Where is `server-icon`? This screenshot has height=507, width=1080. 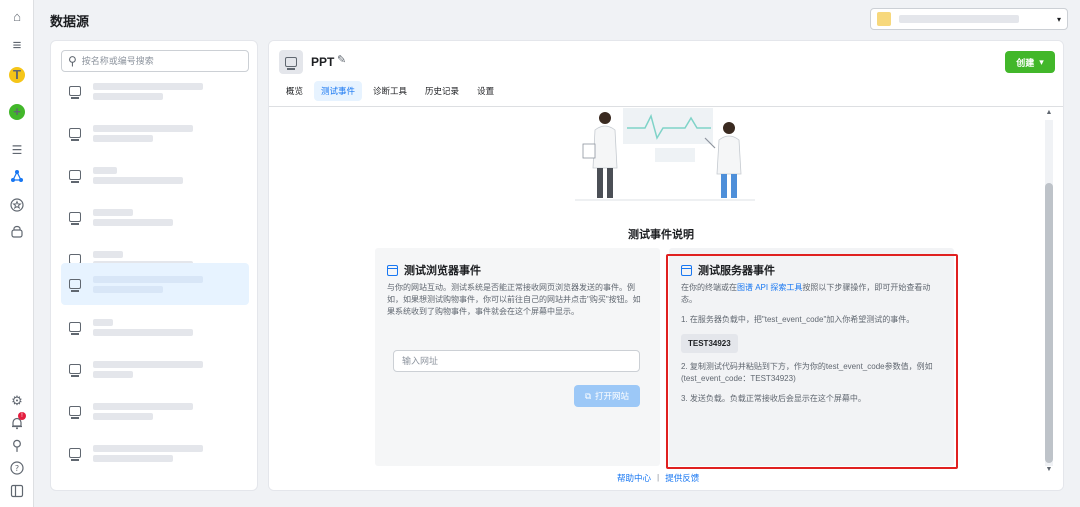 server-icon is located at coordinates (686, 270).